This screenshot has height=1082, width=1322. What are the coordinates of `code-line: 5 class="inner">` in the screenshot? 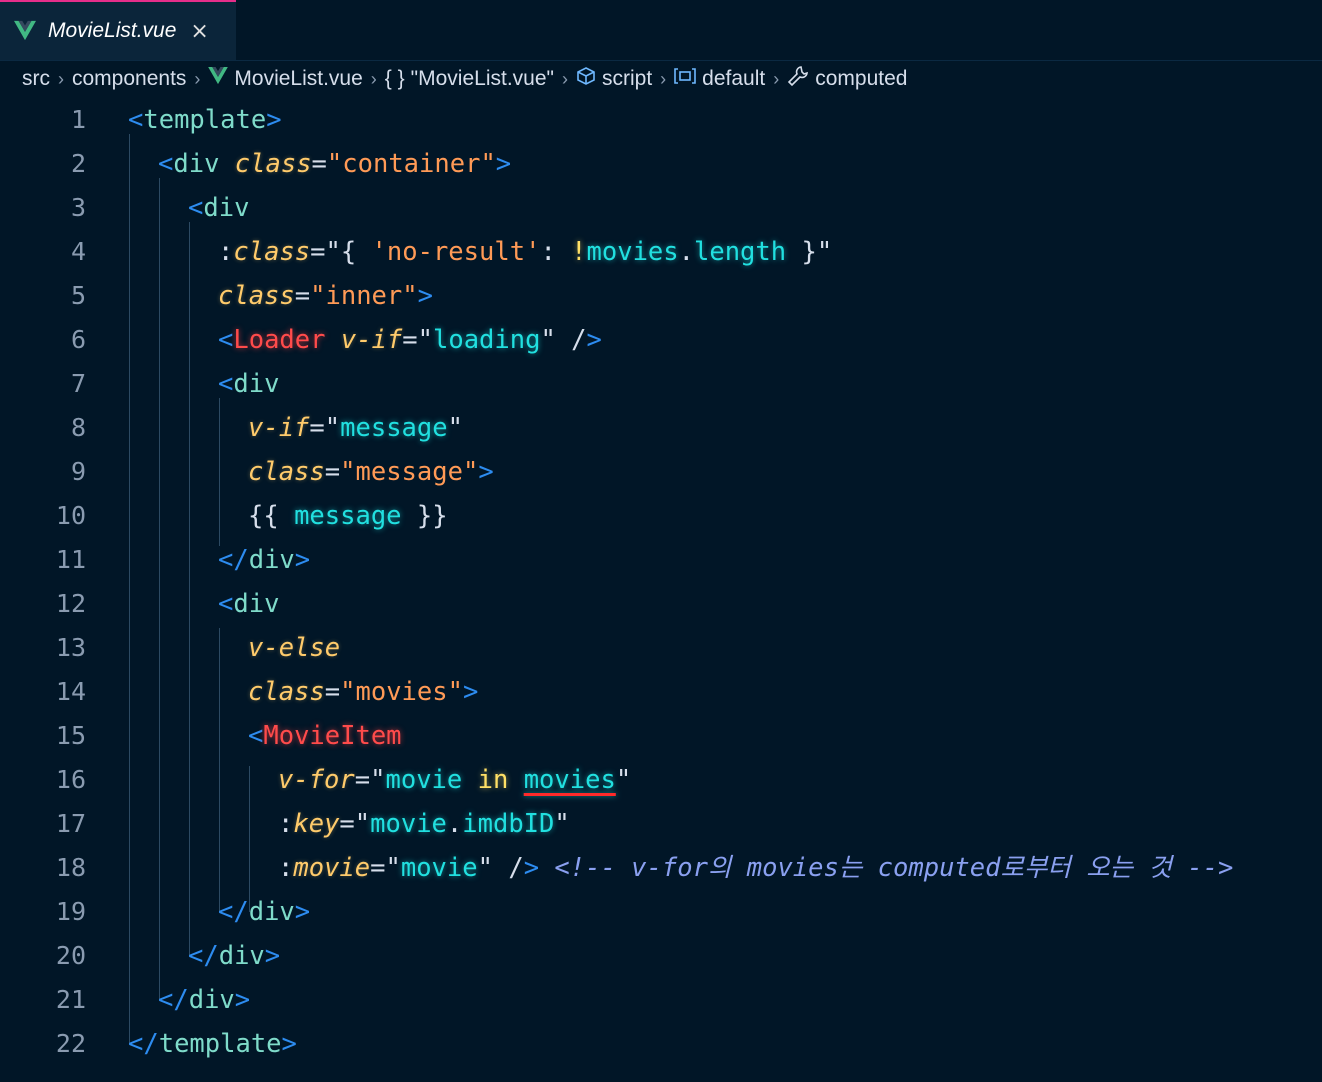 It's located at (661, 296).